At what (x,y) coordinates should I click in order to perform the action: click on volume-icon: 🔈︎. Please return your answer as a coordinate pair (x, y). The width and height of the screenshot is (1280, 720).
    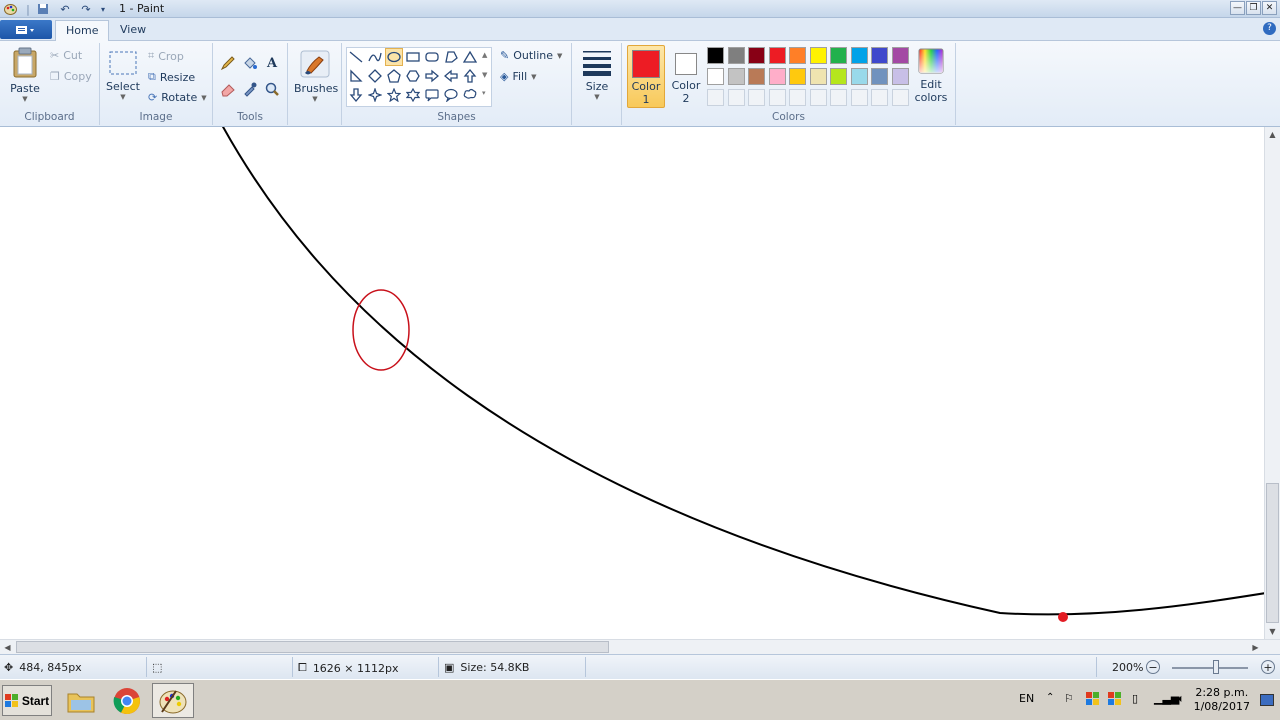
    Looking at the image, I should click on (1181, 699).